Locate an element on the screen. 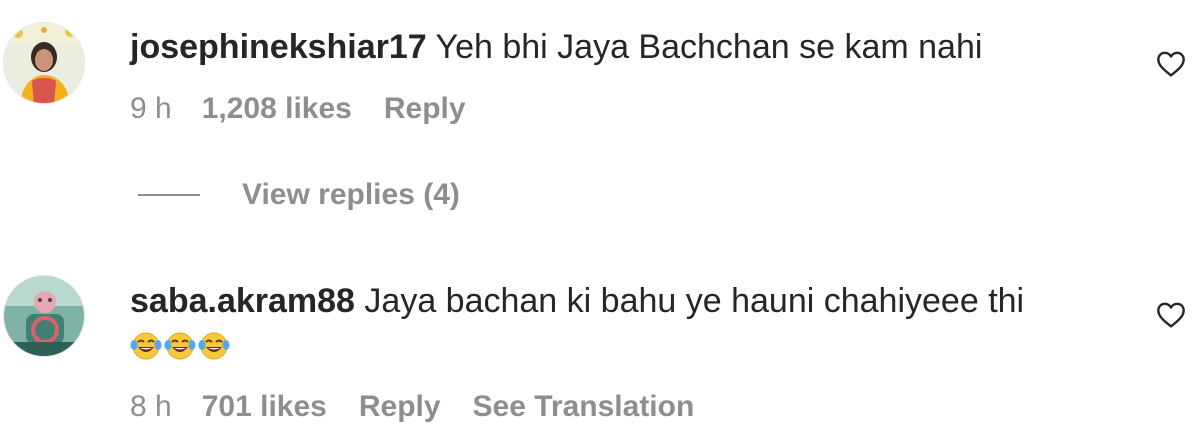 The image size is (1200, 434). likes-count: 701 likes is located at coordinates (264, 407).